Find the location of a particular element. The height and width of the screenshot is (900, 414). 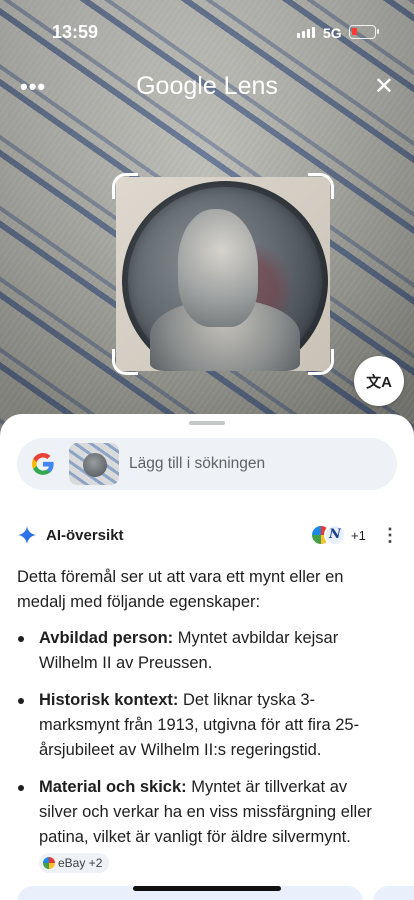

sheet-grabber is located at coordinates (207, 423).